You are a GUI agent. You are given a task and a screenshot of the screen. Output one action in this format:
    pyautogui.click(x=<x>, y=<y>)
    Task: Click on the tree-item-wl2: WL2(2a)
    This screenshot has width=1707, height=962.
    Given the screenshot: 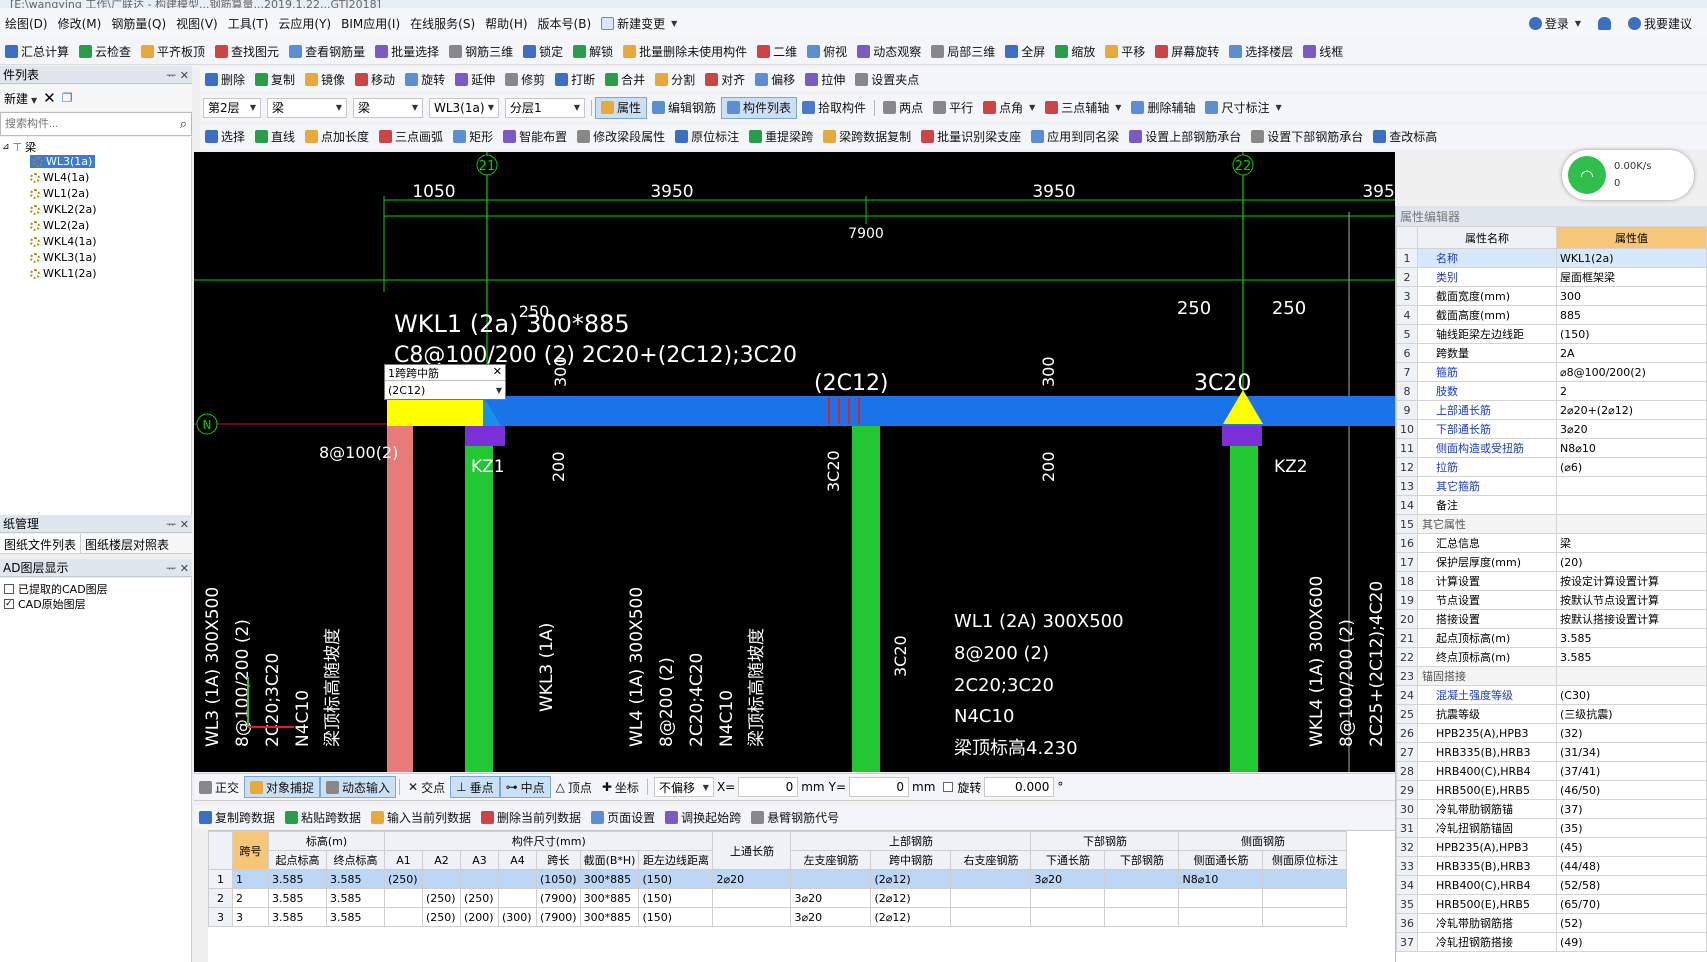 What is the action you would take?
    pyautogui.click(x=59, y=225)
    